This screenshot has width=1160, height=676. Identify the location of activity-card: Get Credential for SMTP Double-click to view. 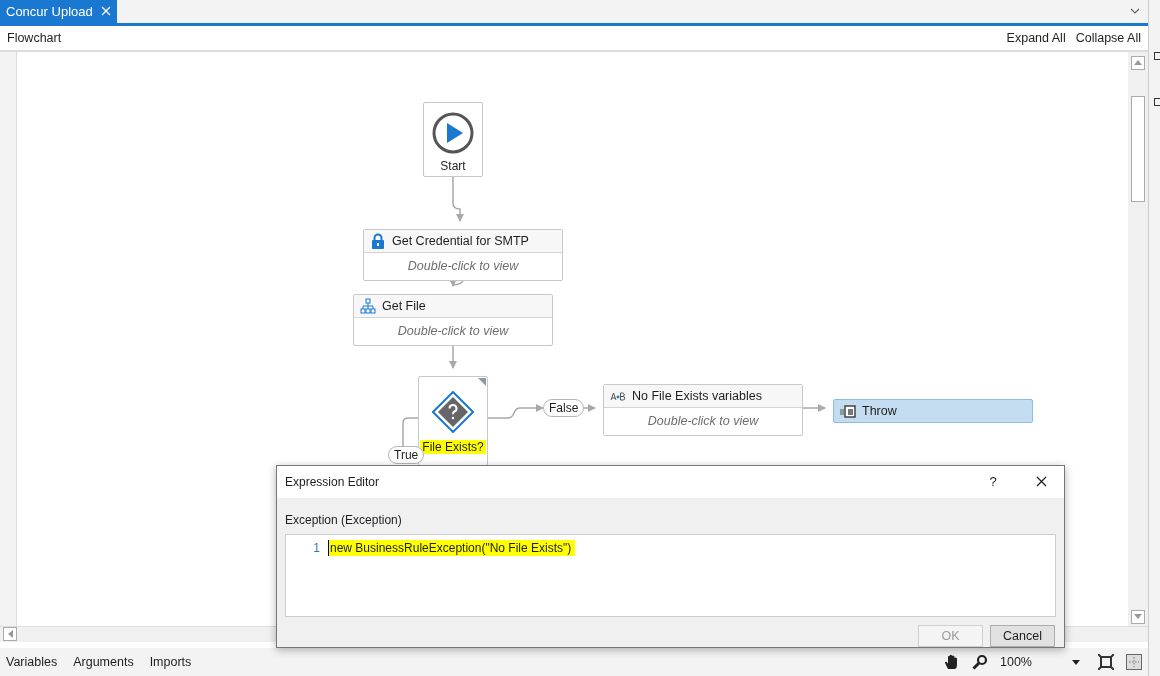
(463, 254).